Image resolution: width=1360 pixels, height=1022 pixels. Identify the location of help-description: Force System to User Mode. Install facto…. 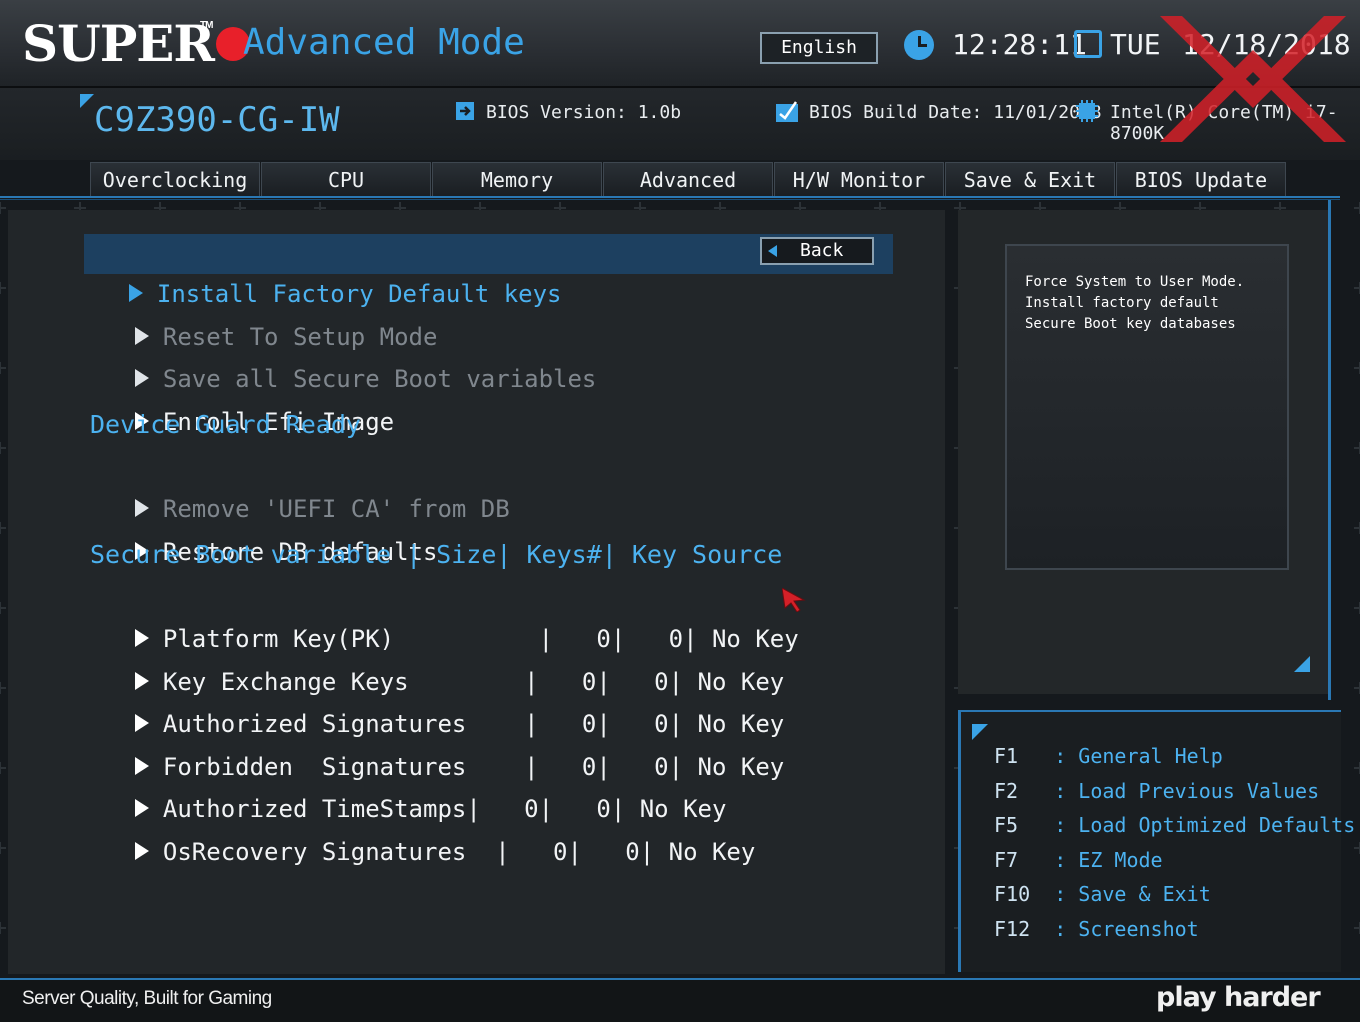
(1135, 303).